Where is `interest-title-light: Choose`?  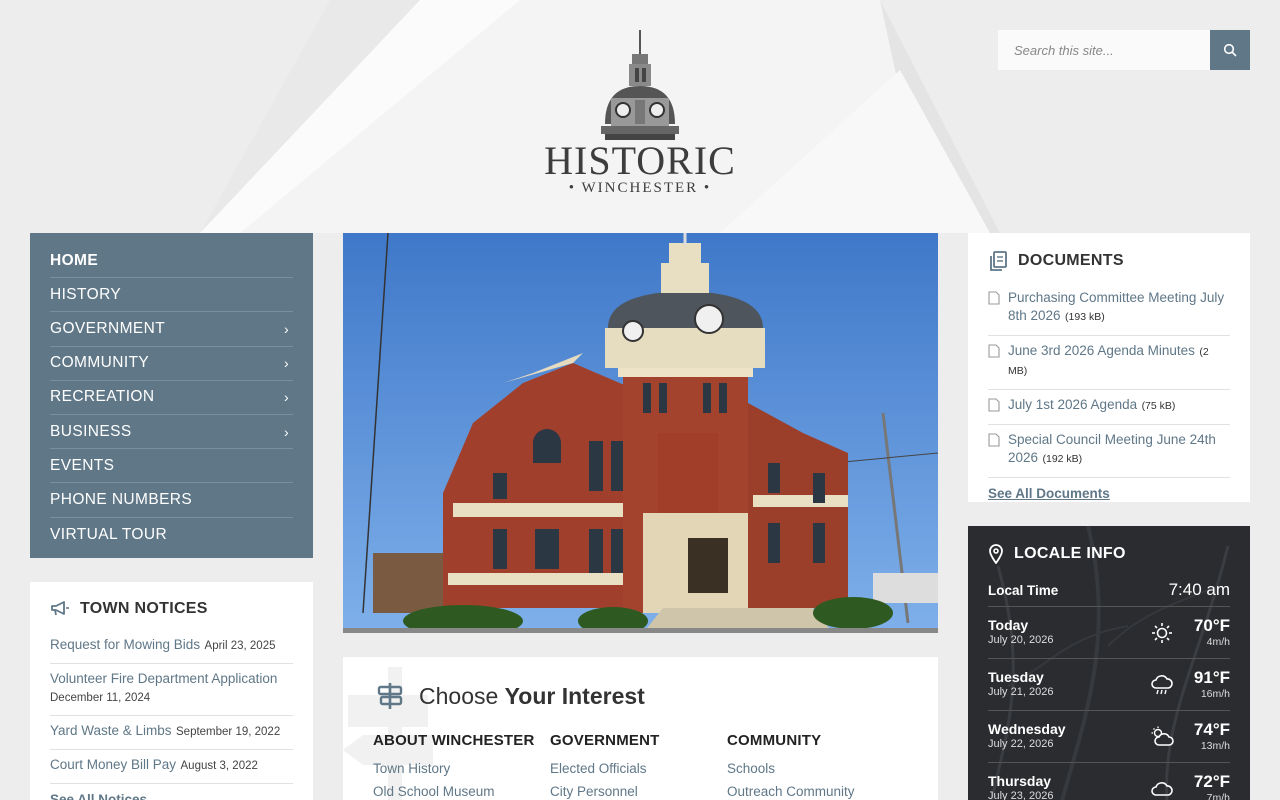 interest-title-light: Choose is located at coordinates (459, 695).